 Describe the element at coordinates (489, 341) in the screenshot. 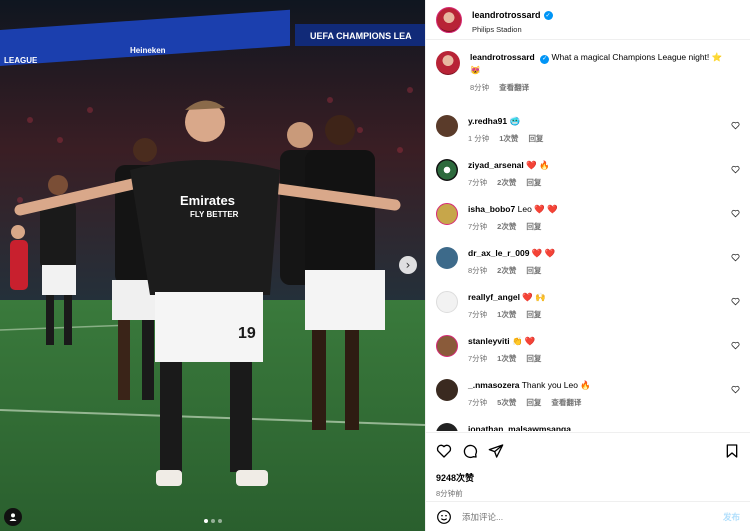

I see `commenter-username: stanleyviti` at that location.